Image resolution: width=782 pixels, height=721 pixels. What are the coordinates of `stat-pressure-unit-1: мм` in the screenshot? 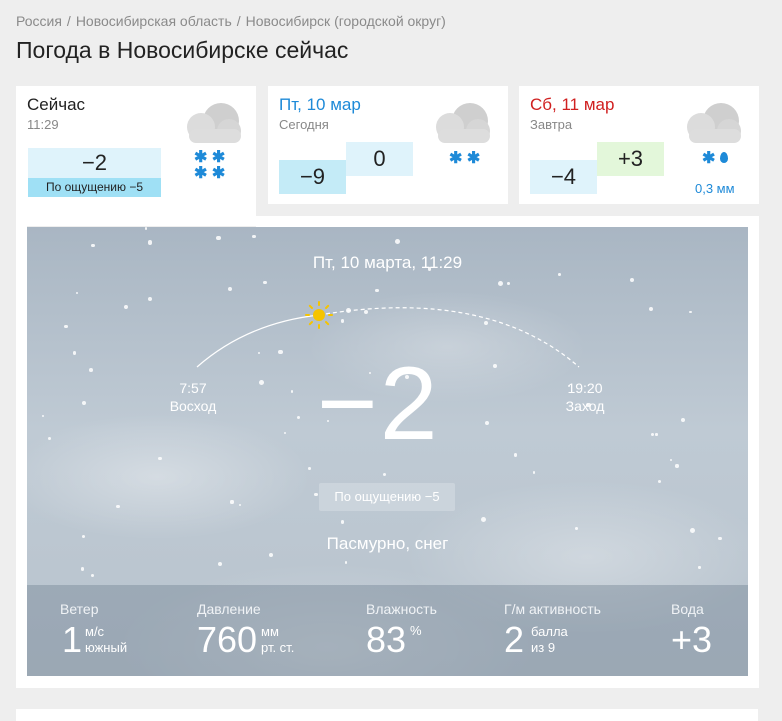 It's located at (270, 631).